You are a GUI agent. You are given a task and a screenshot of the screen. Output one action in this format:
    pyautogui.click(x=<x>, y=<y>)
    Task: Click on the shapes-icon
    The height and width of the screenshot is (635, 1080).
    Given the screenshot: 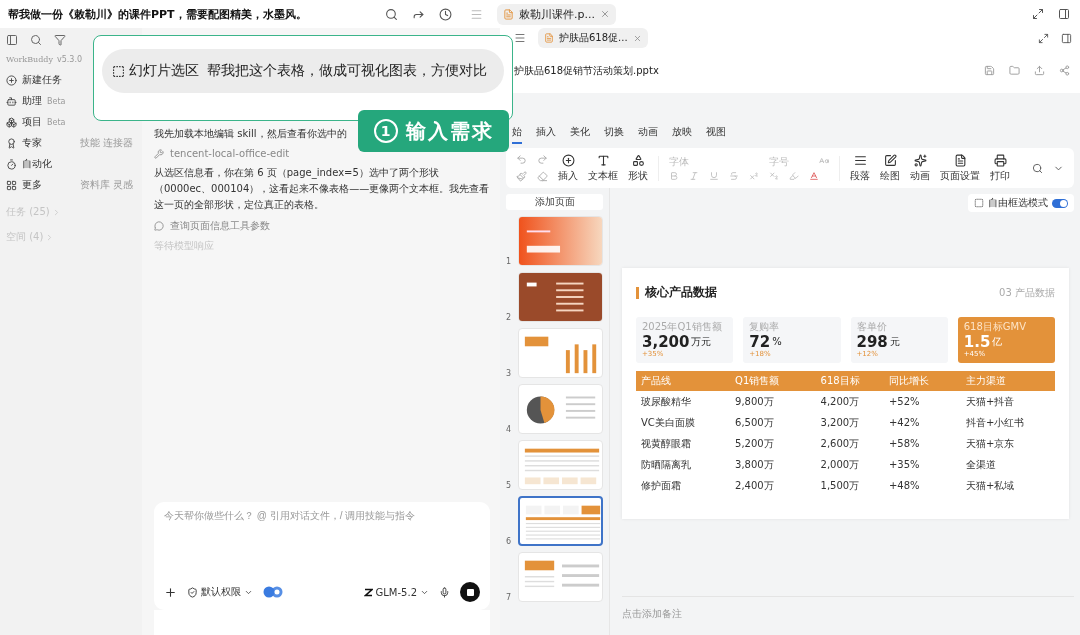 What is the action you would take?
    pyautogui.click(x=638, y=160)
    